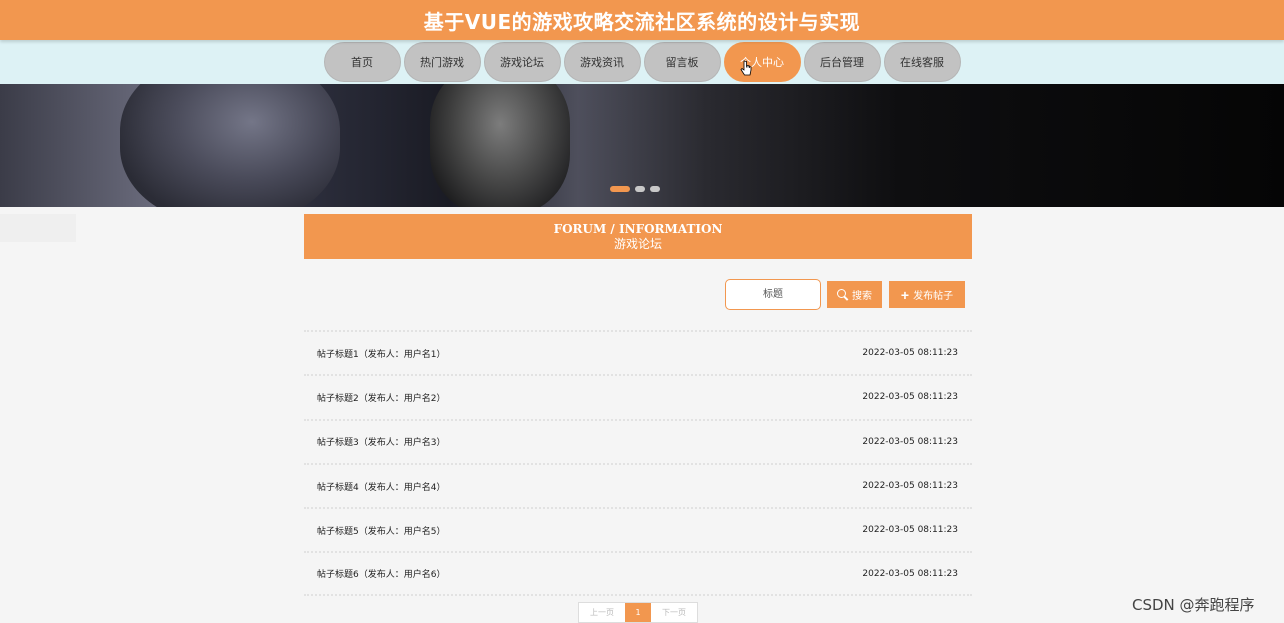  Describe the element at coordinates (38, 228) in the screenshot. I see `side-decoration` at that location.